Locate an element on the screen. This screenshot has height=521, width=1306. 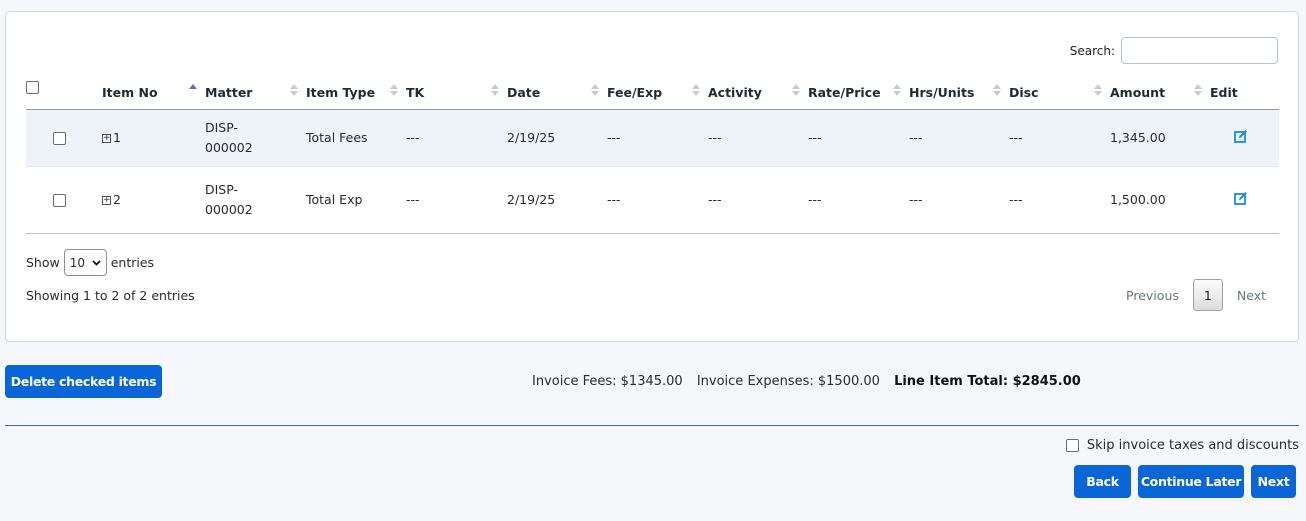
col-header-item-type: Item Type is located at coordinates (356, 89).